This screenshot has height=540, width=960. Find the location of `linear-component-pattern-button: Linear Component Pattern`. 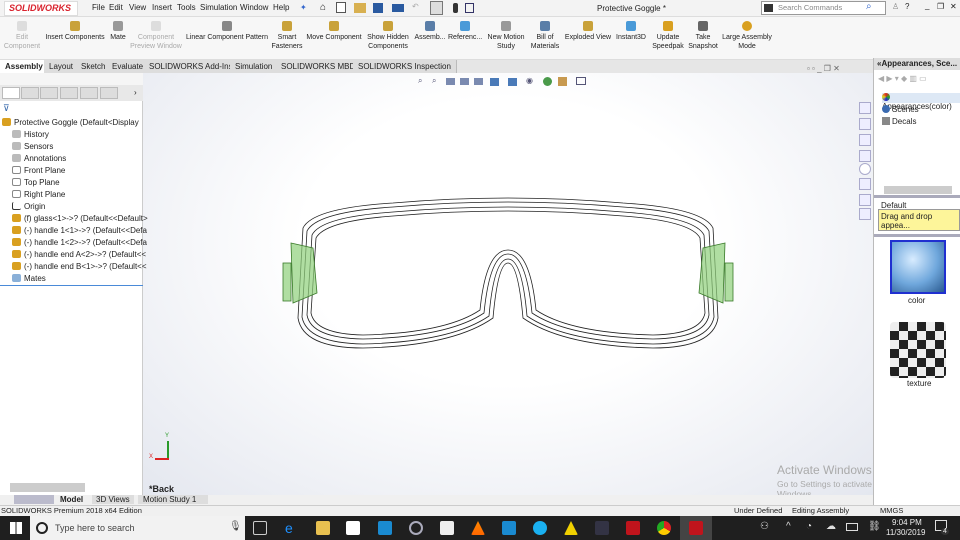

linear-component-pattern-button: Linear Component Pattern is located at coordinates (227, 31).